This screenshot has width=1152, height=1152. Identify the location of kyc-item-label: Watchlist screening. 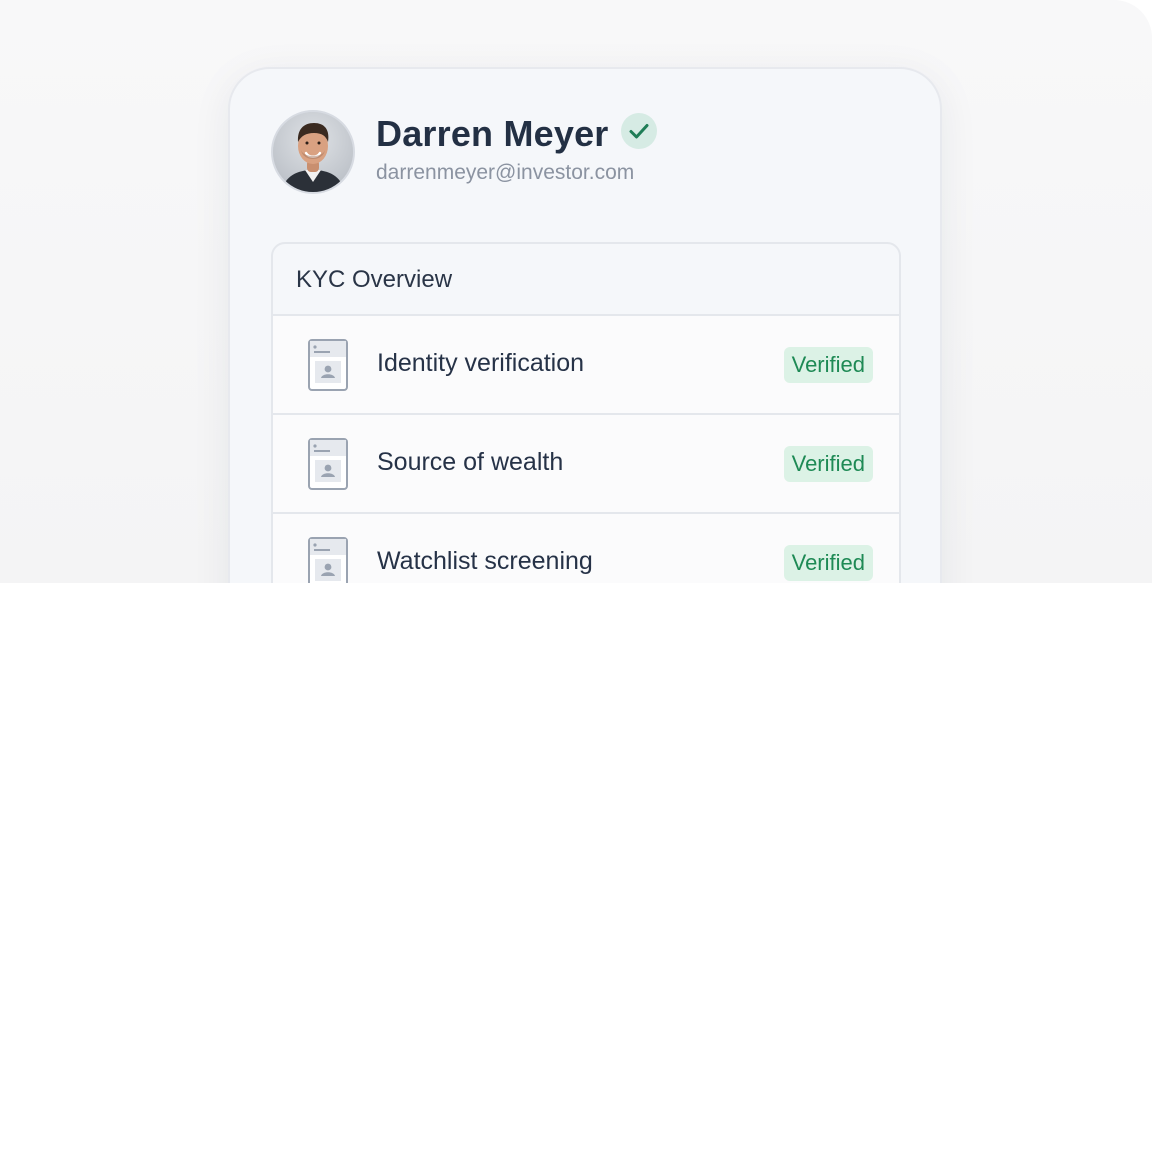
(485, 561).